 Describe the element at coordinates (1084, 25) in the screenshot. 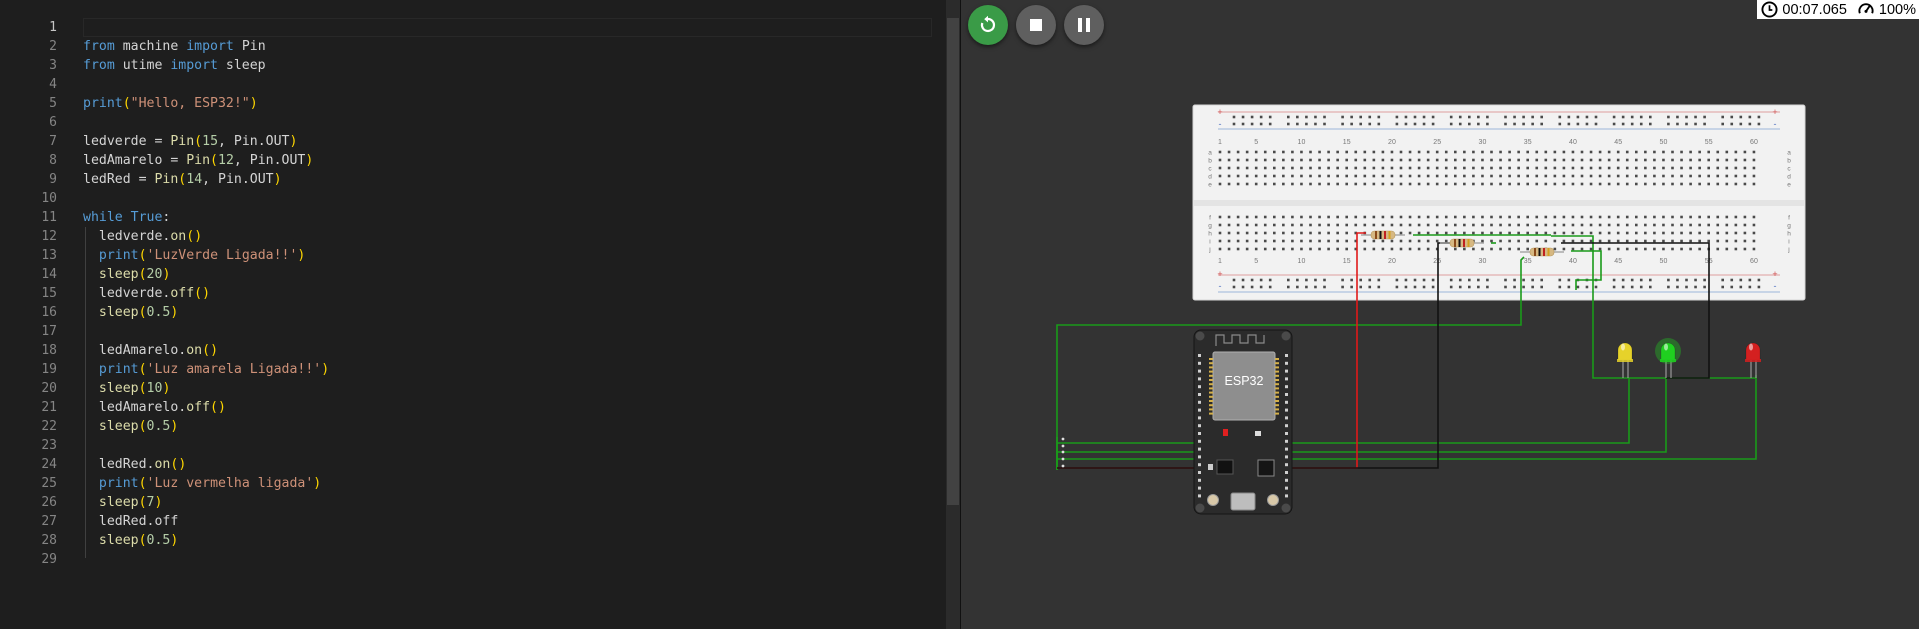

I see `pause-button` at that location.